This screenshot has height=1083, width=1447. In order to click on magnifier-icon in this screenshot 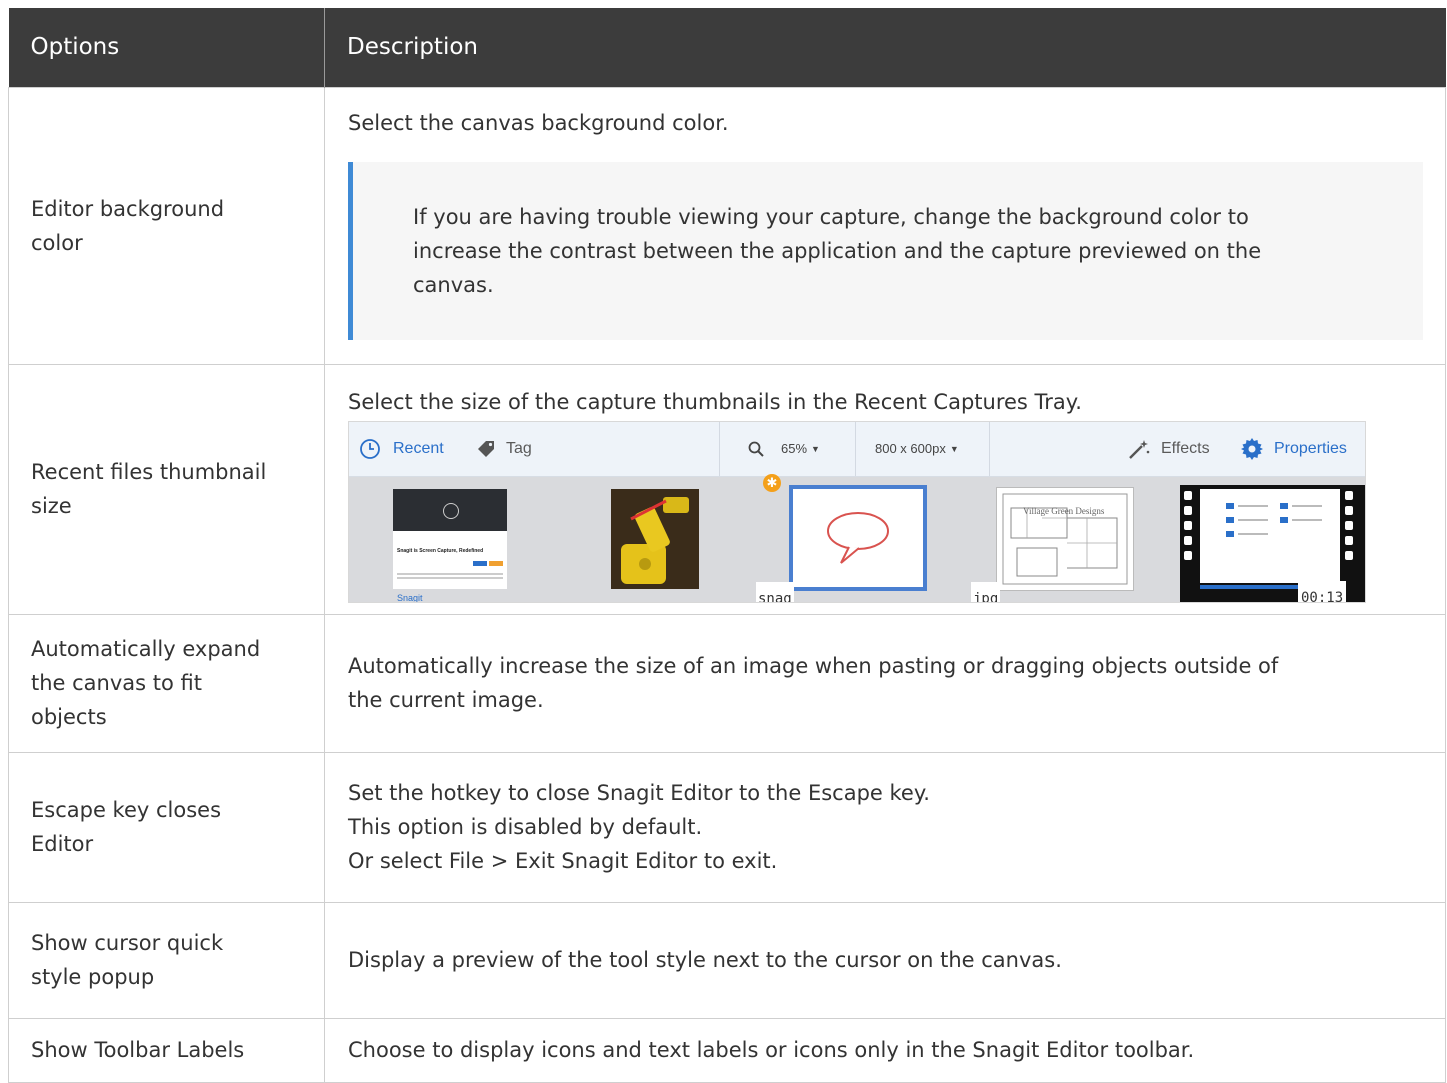, I will do `click(756, 449)`.